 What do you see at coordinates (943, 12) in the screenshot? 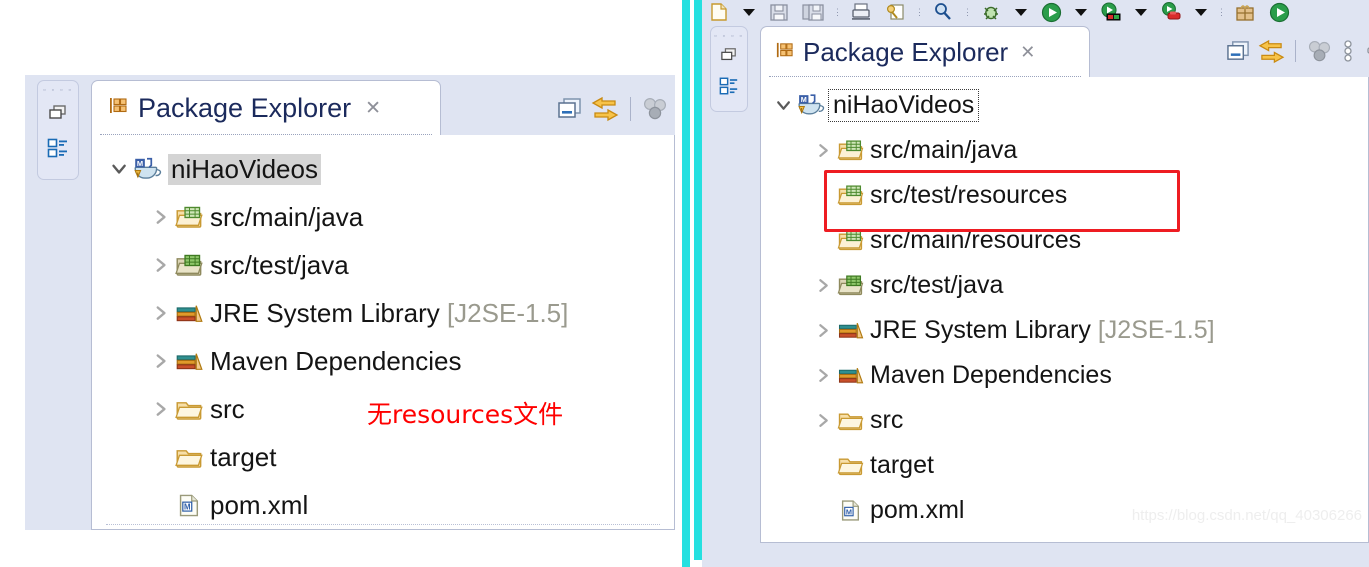
I see `search-icon` at bounding box center [943, 12].